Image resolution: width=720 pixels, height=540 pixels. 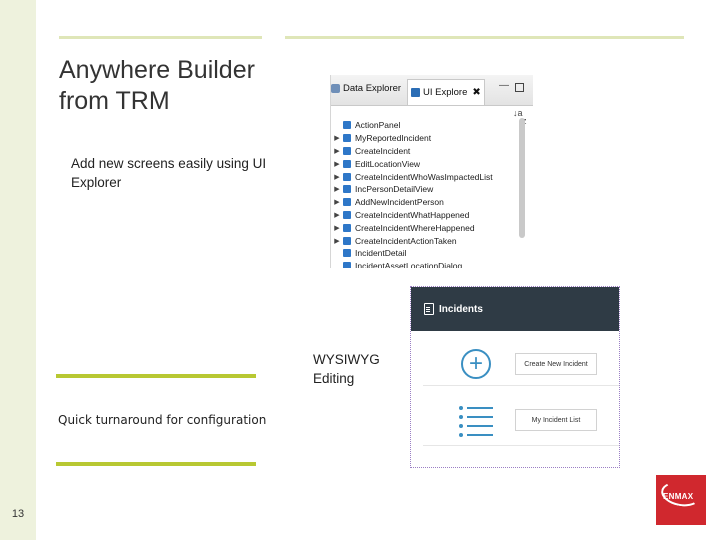 I want to click on document-icon, so click(x=429, y=309).